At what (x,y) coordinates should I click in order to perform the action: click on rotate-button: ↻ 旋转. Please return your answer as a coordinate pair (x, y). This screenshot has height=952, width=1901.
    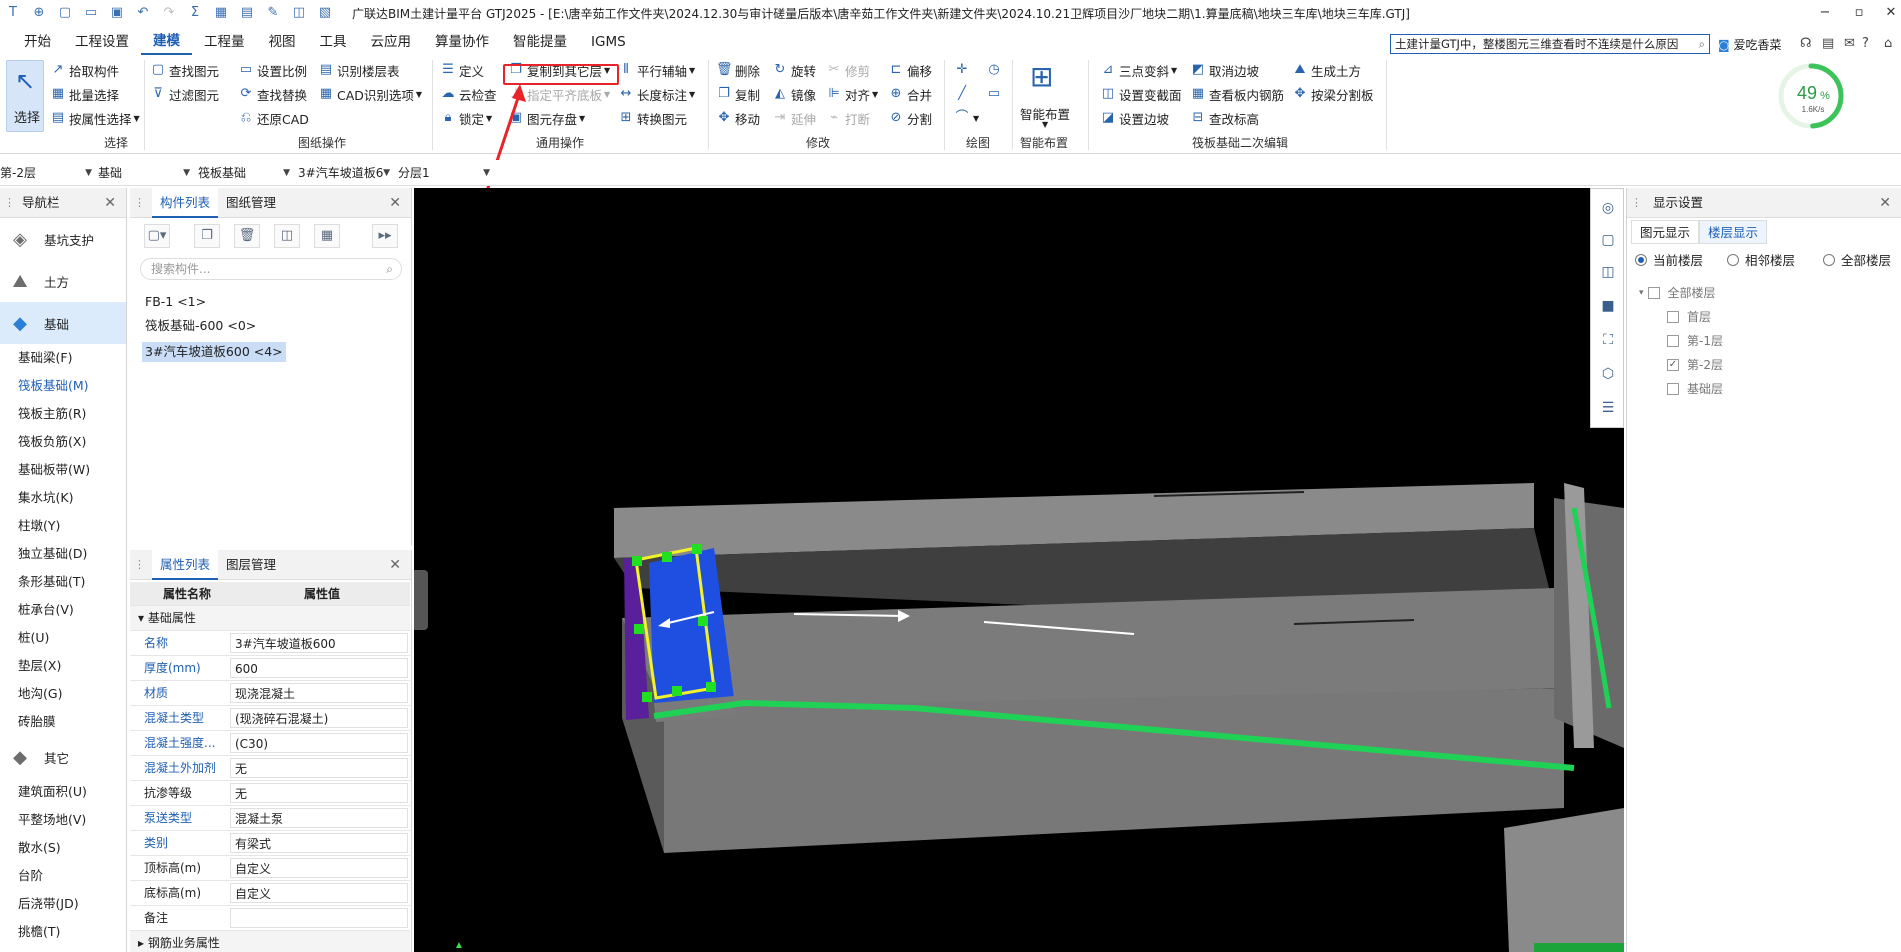
    Looking at the image, I should click on (794, 70).